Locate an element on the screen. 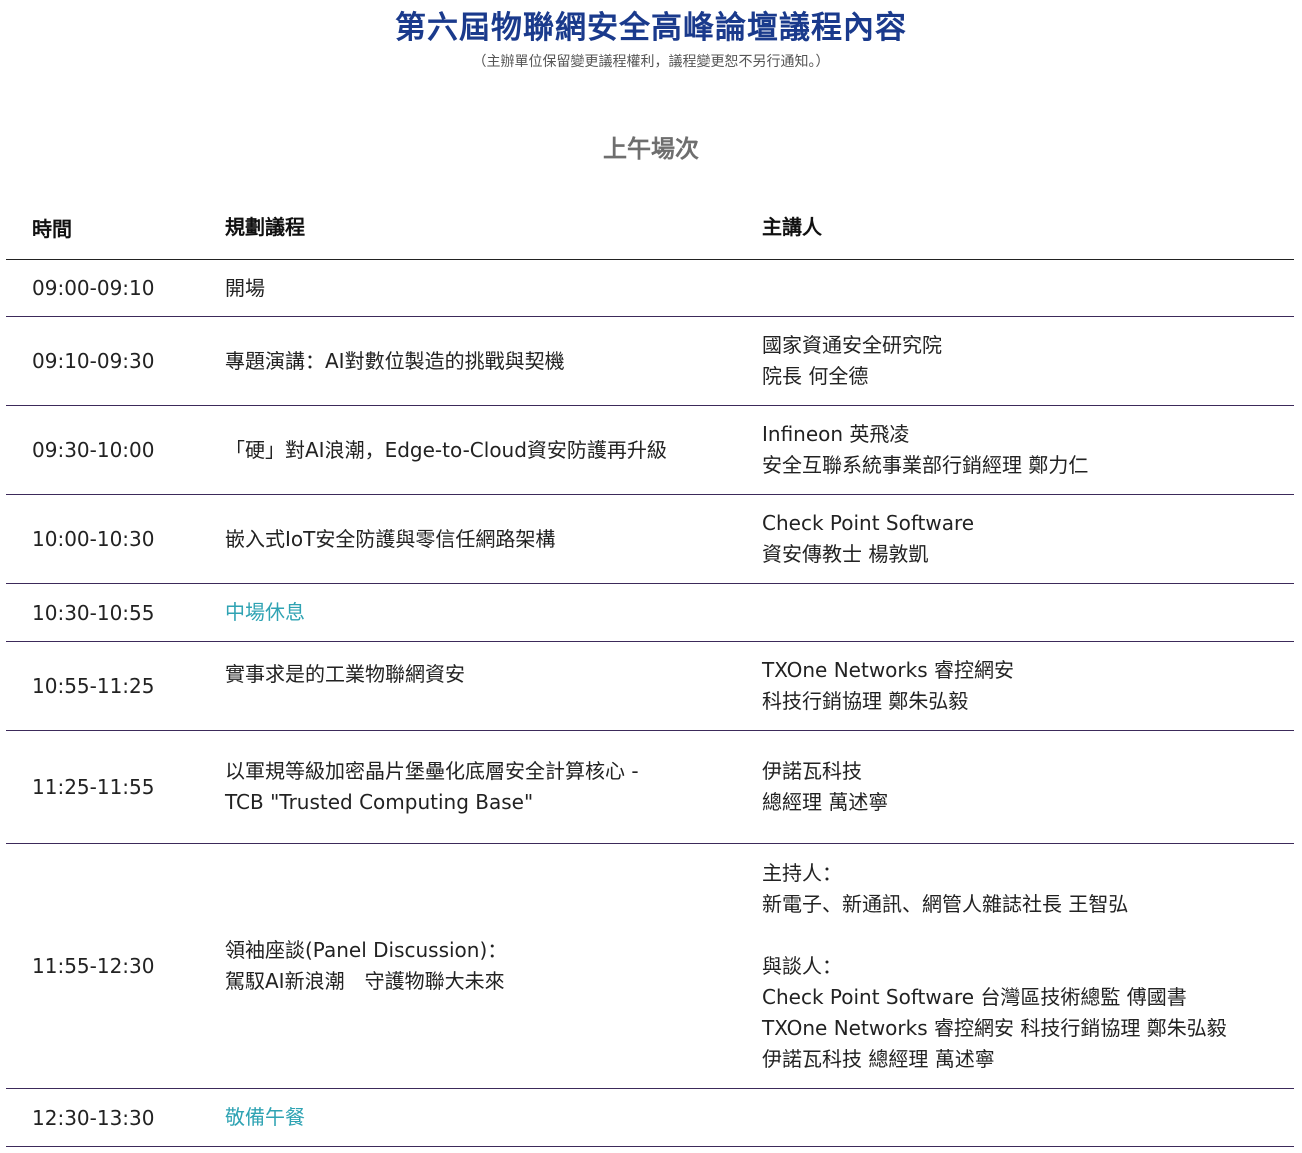 Image resolution: width=1302 pixels, height=1153 pixels. lunch-label: 敬備午餐 is located at coordinates (265, 1117).